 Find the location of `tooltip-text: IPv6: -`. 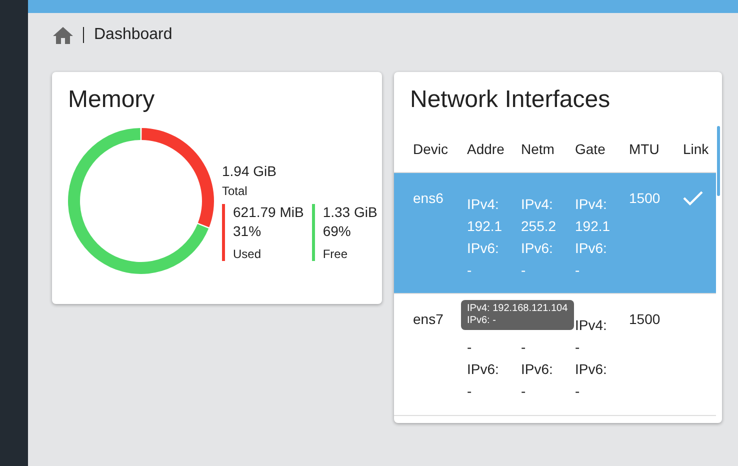

tooltip-text: IPv6: - is located at coordinates (482, 320).